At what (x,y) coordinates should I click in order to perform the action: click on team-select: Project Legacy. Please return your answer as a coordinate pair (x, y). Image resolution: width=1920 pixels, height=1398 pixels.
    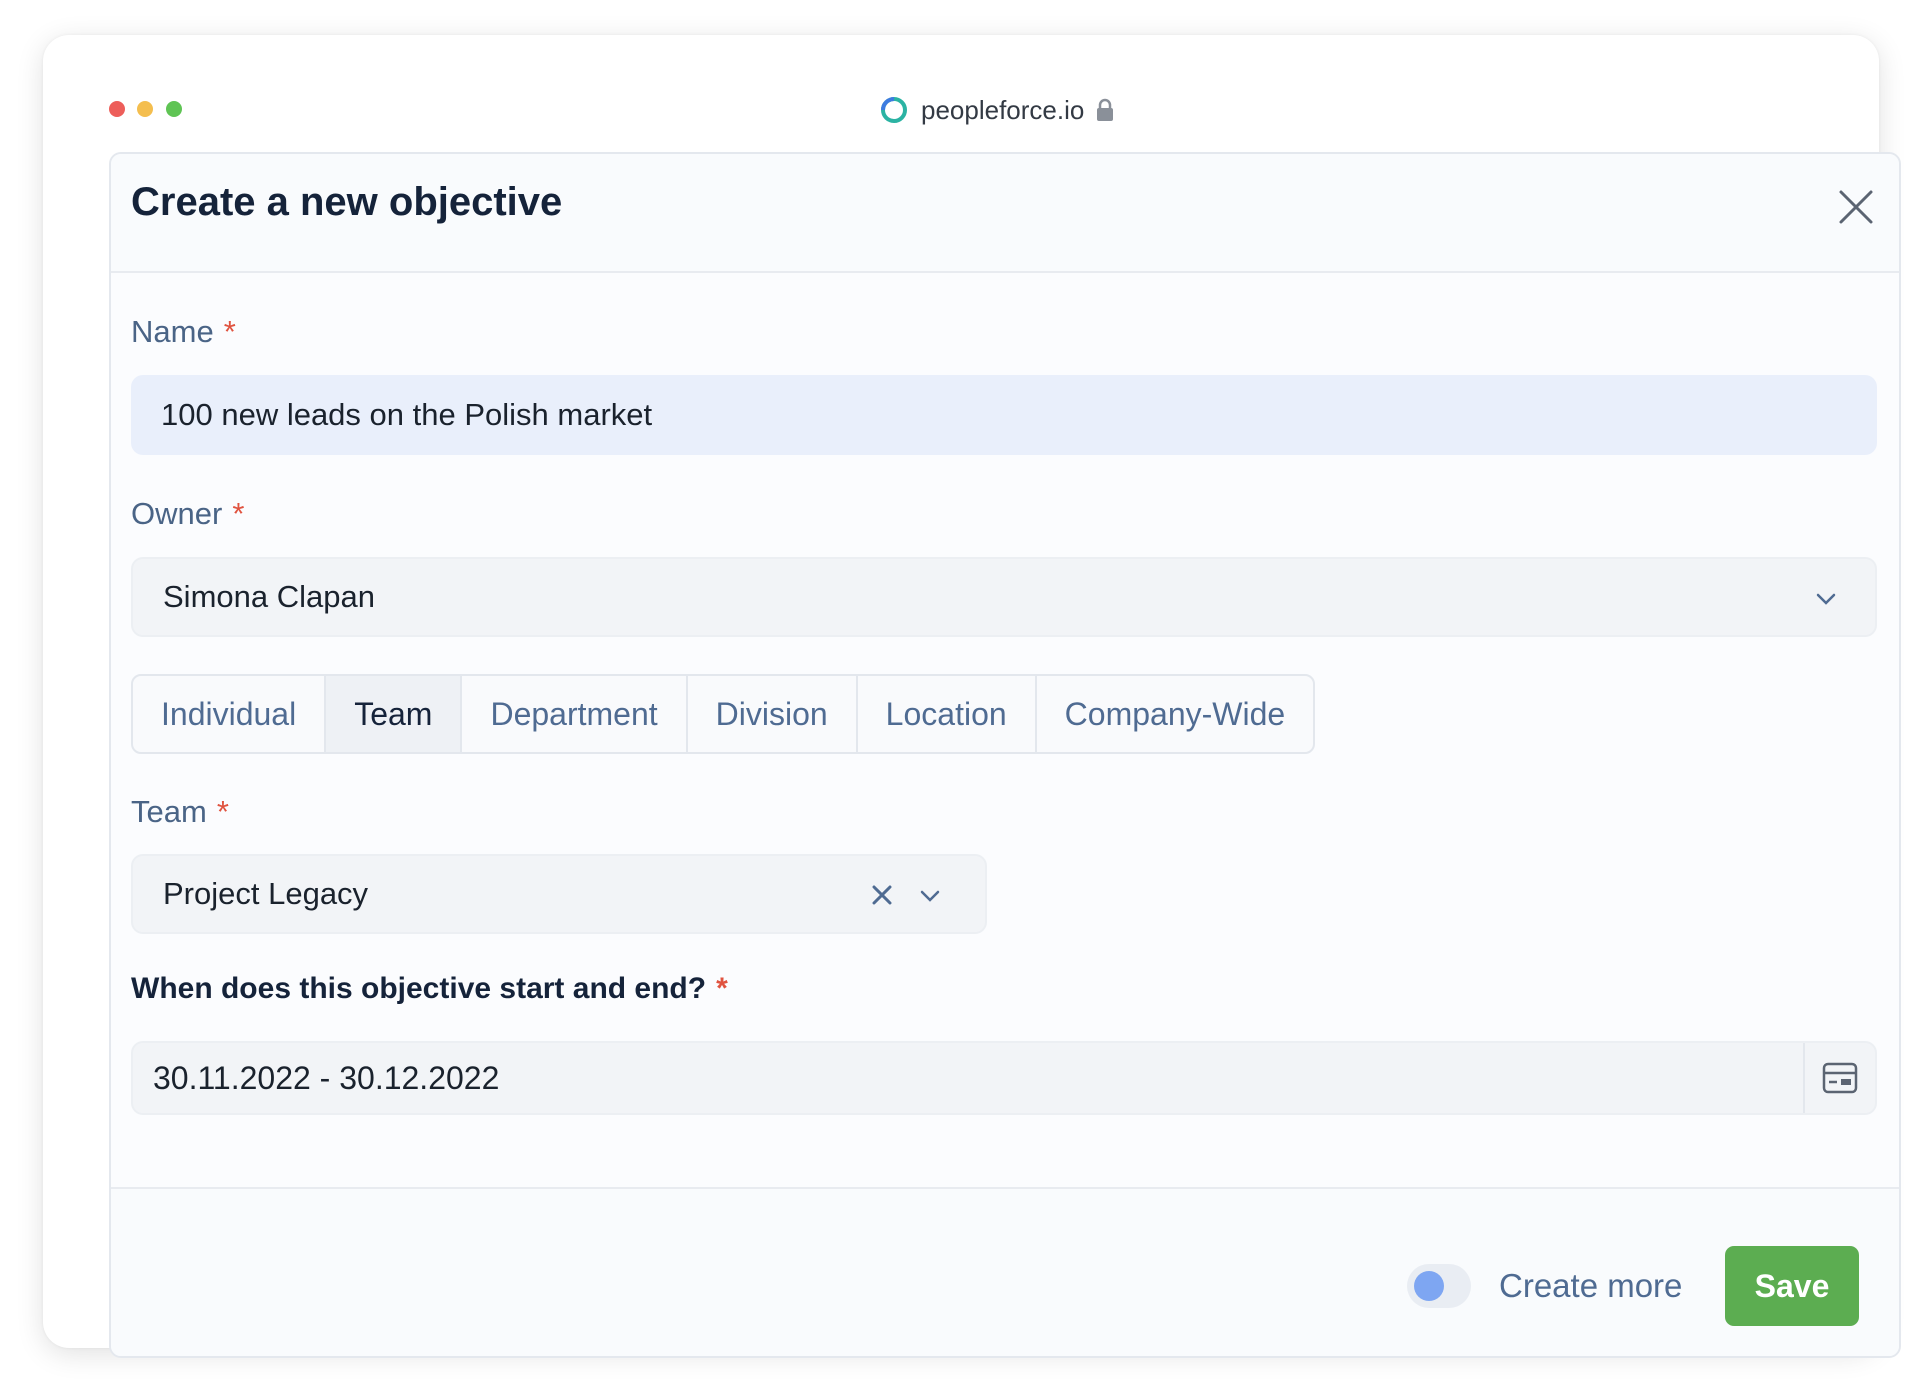
    Looking at the image, I should click on (559, 894).